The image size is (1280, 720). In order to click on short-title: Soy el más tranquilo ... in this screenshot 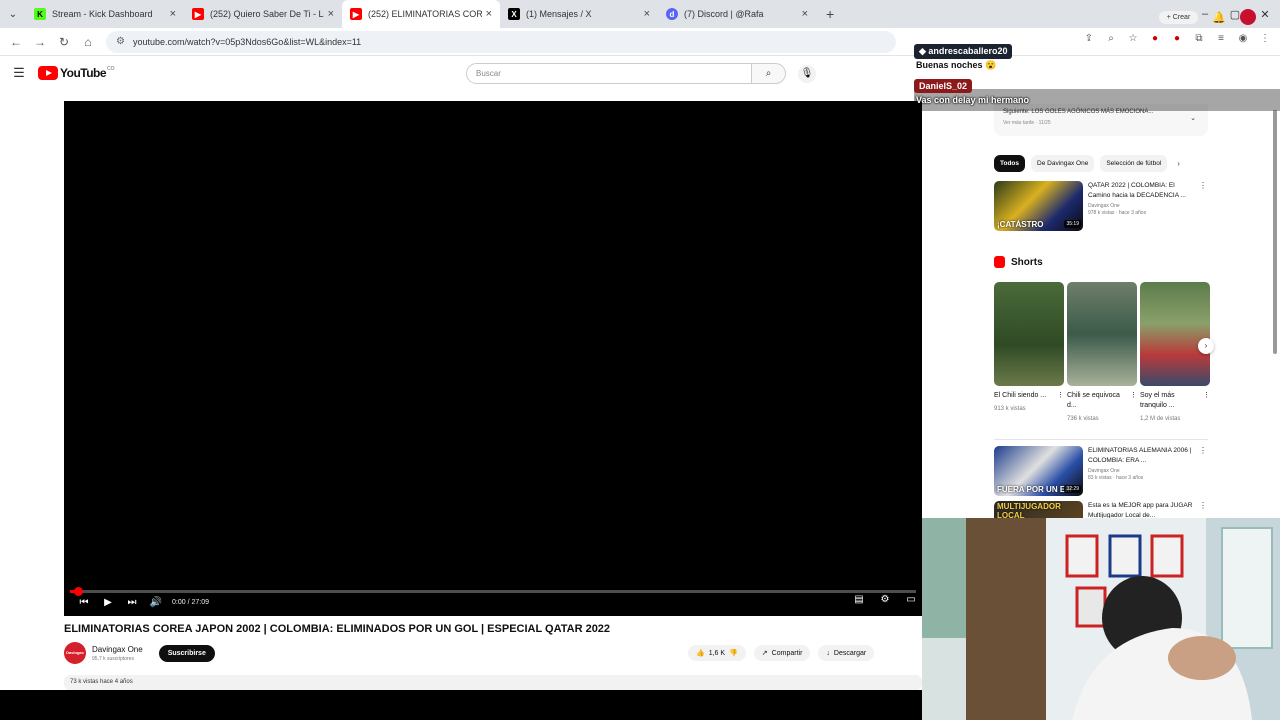, I will do `click(1171, 401)`.